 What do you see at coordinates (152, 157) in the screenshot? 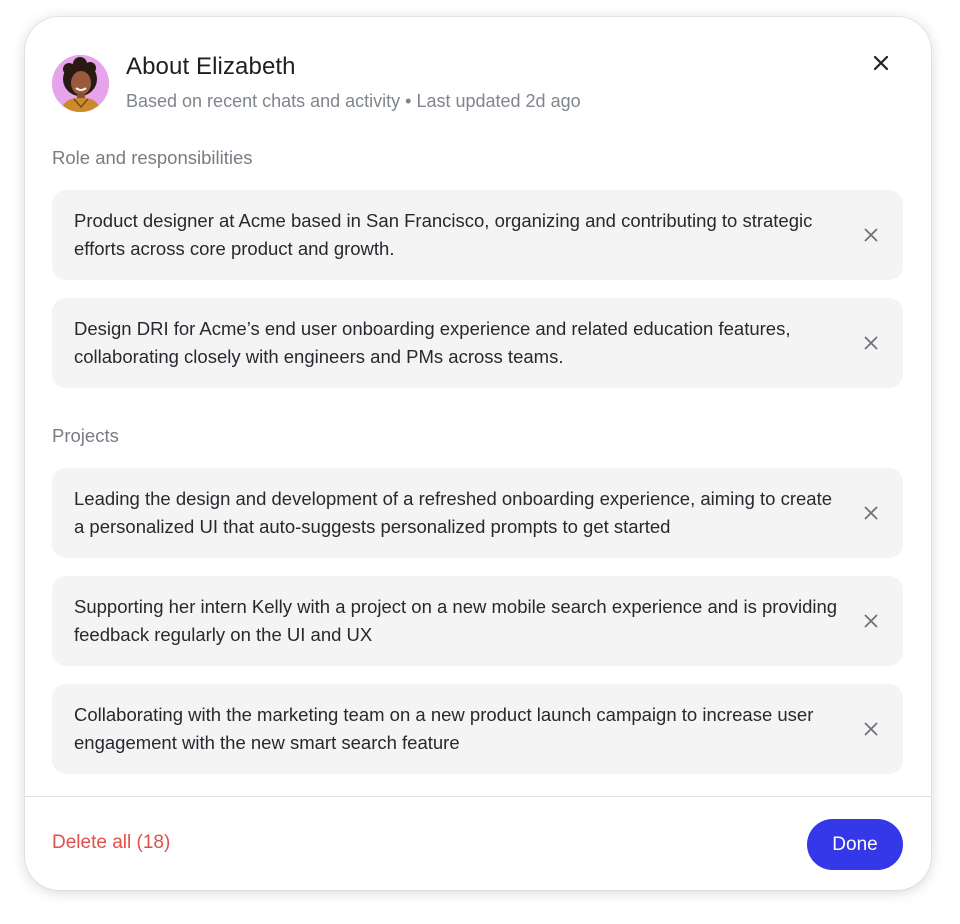
I see `section-label-role: Role and responsibilities` at bounding box center [152, 157].